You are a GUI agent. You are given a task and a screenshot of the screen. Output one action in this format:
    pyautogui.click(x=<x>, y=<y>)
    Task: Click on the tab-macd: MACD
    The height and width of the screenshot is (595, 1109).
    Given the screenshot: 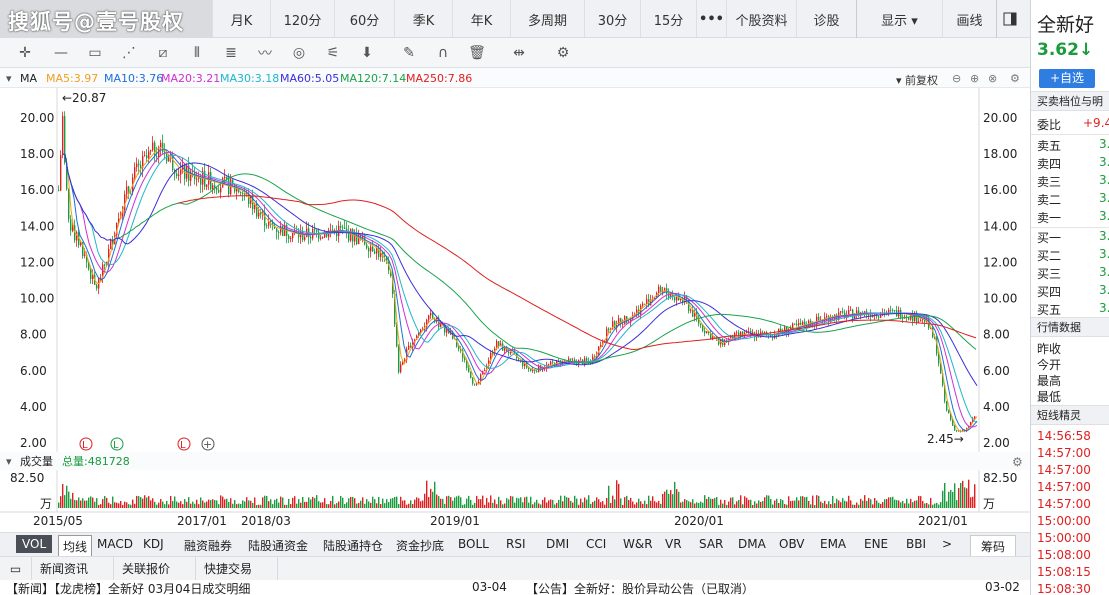 What is the action you would take?
    pyautogui.click(x=115, y=544)
    